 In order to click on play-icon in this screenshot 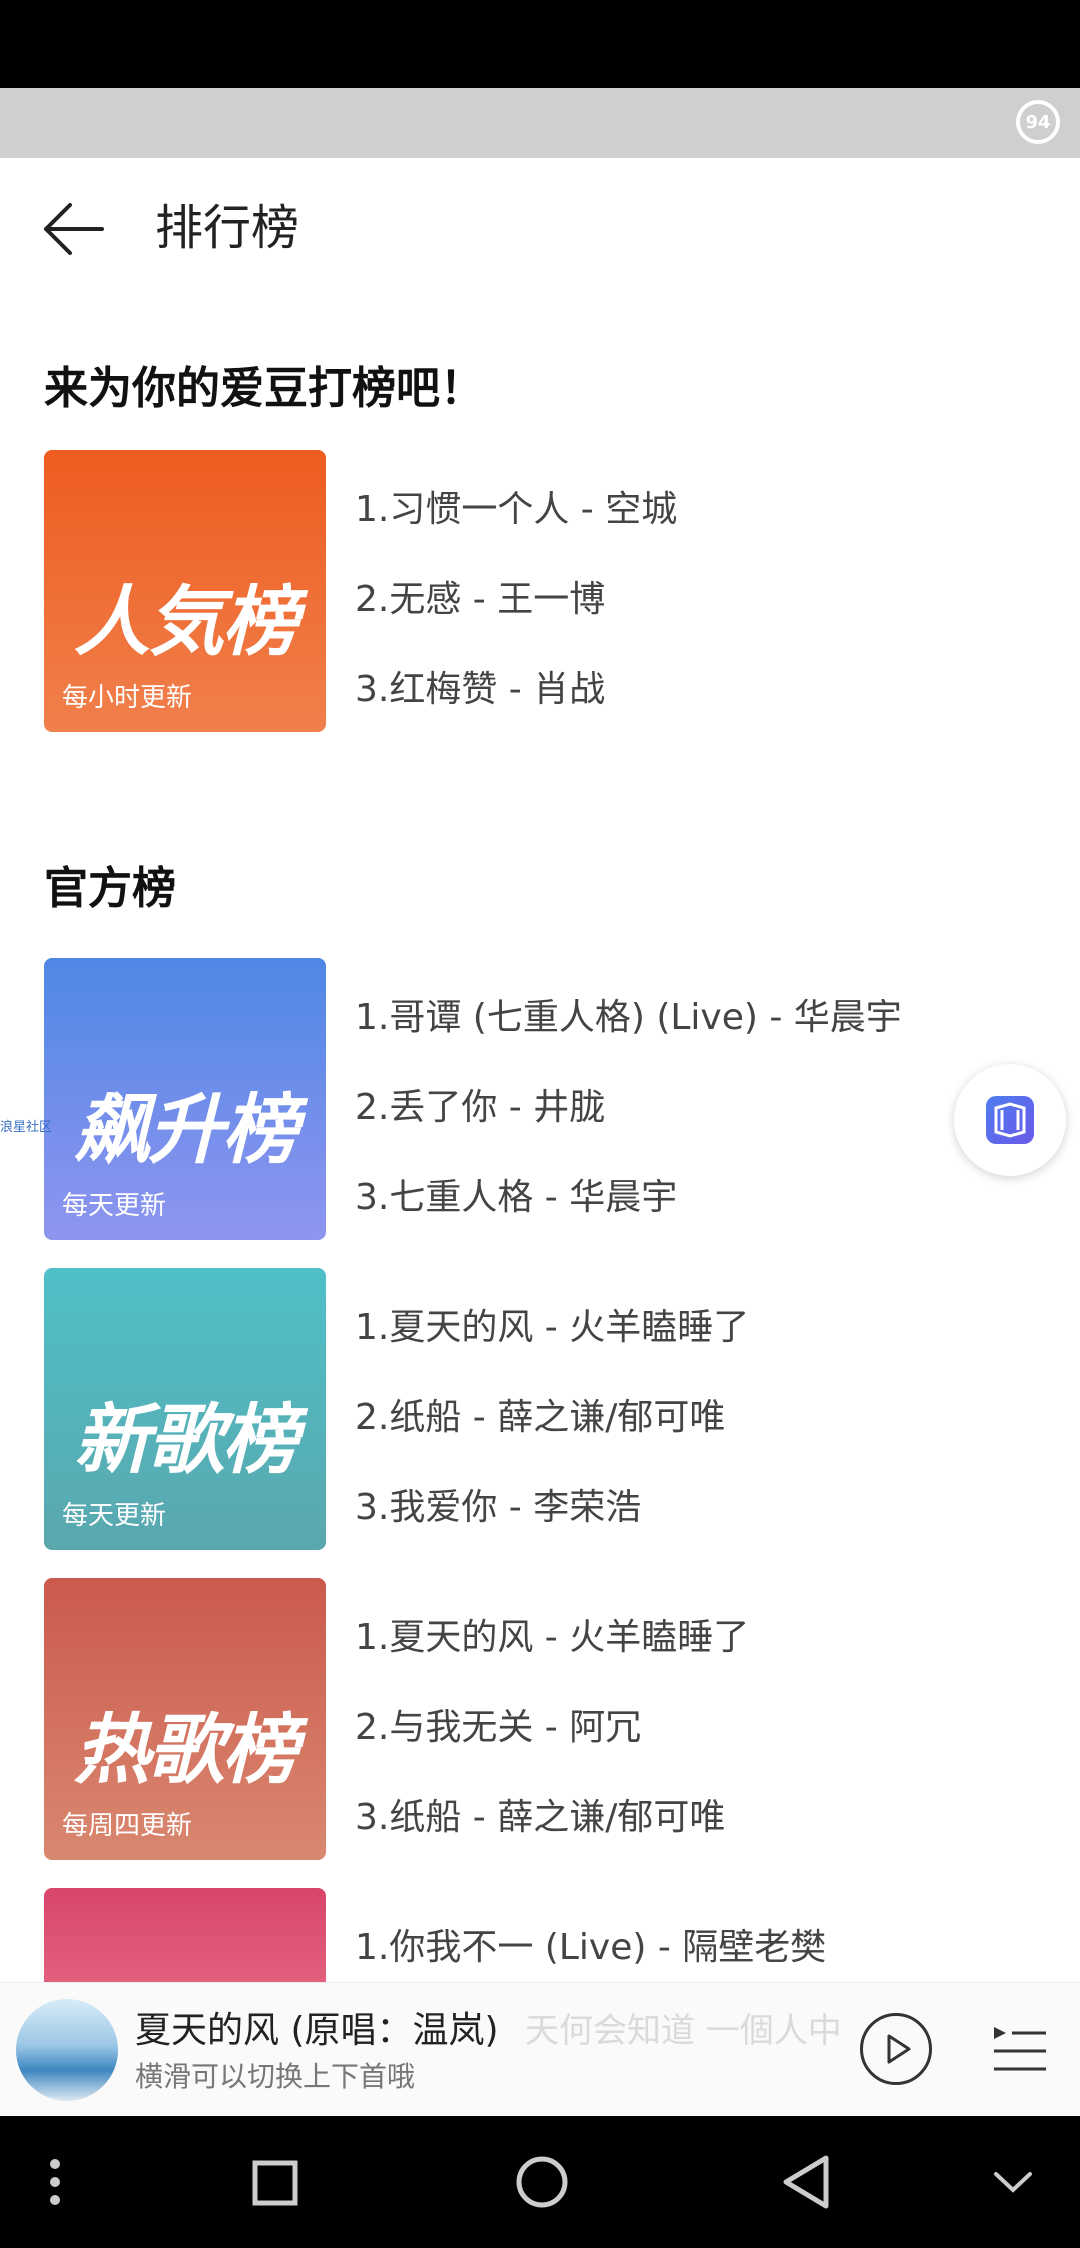, I will do `click(899, 2049)`.